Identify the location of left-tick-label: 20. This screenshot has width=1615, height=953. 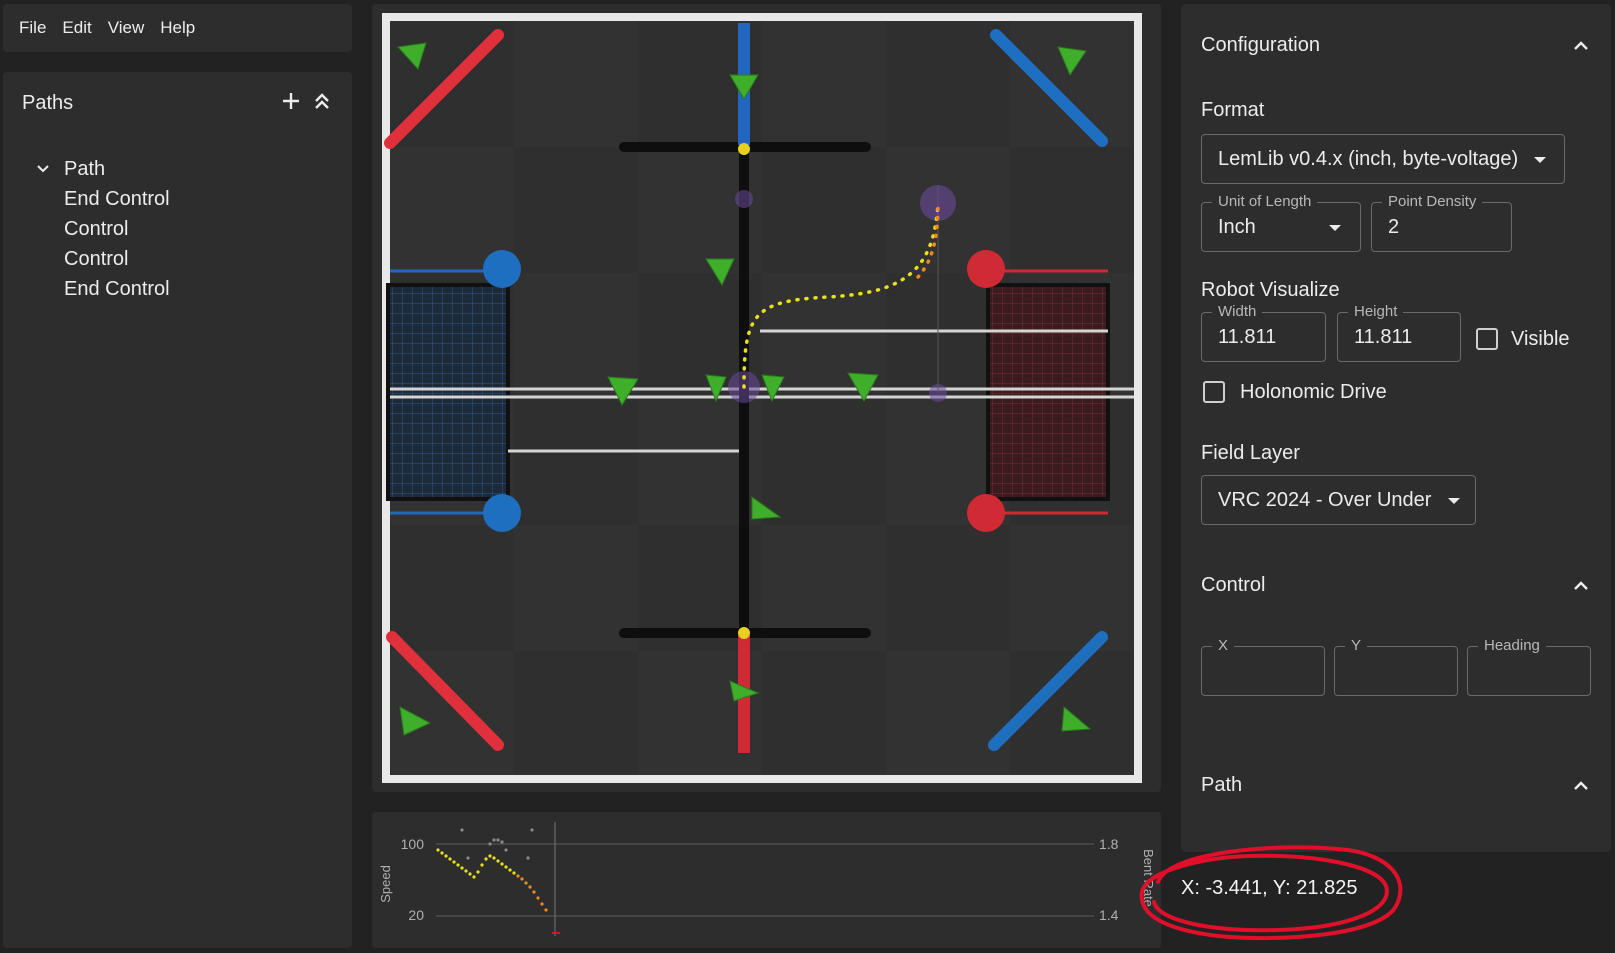
(416, 915).